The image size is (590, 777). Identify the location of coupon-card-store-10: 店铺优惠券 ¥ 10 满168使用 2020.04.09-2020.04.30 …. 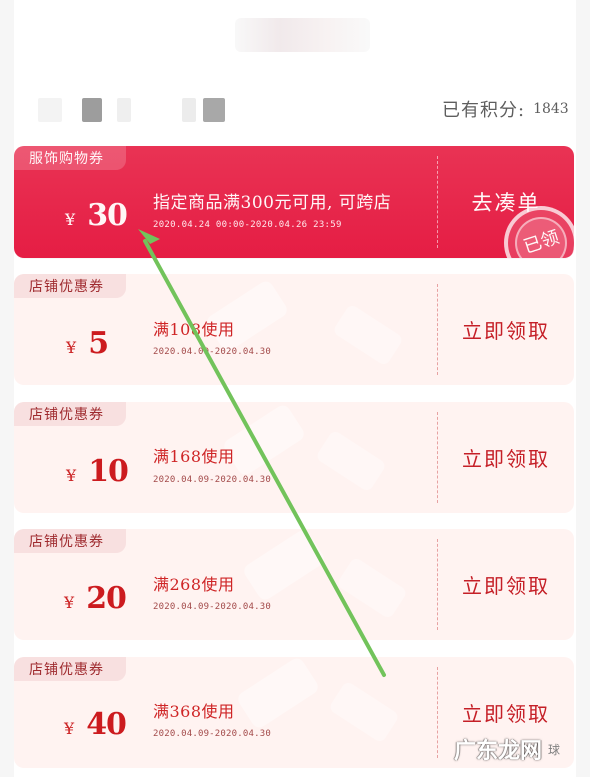
(294, 457).